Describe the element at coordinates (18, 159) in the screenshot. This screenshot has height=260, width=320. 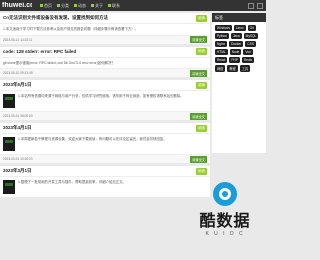
I see `post-date: 2023-04-01 10:30:20` at that location.